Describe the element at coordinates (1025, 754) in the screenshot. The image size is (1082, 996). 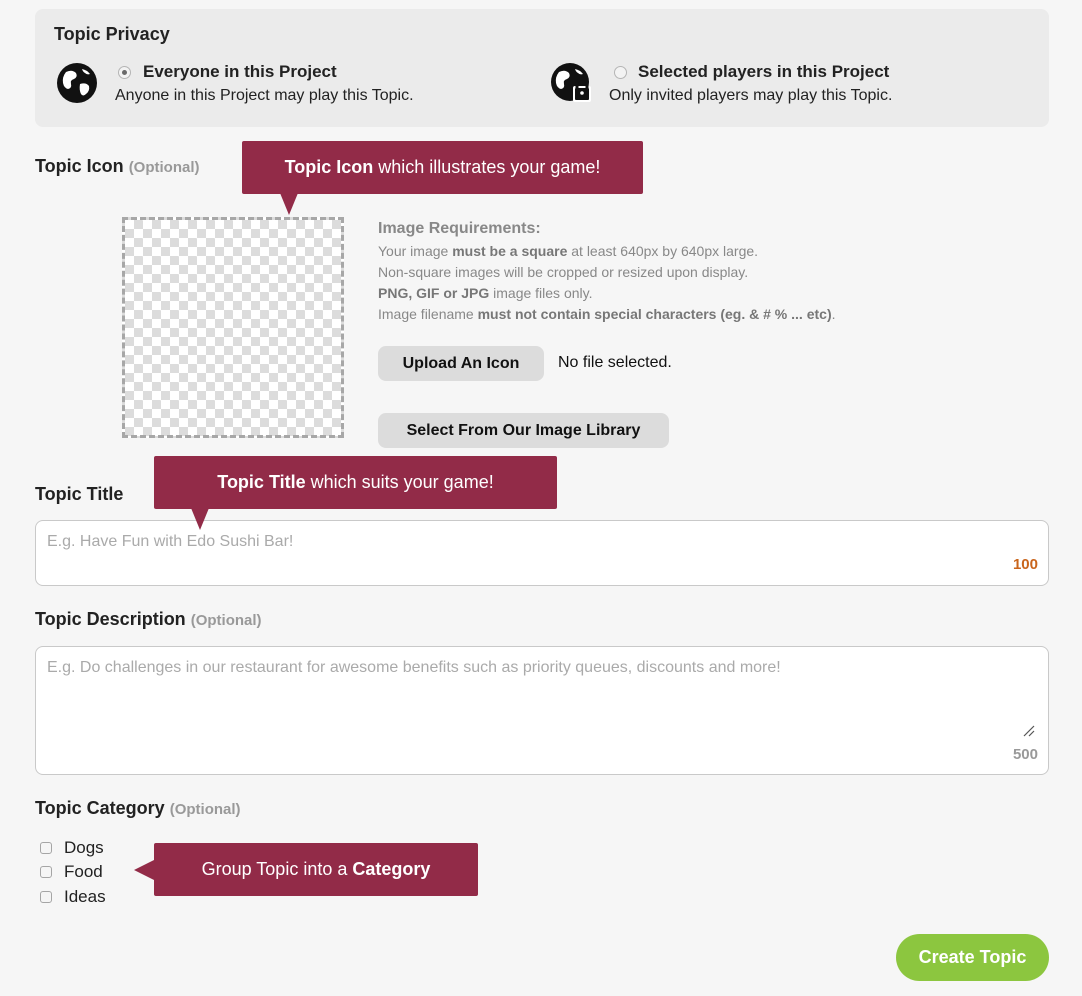
I see `description-char-counter: 500` at that location.